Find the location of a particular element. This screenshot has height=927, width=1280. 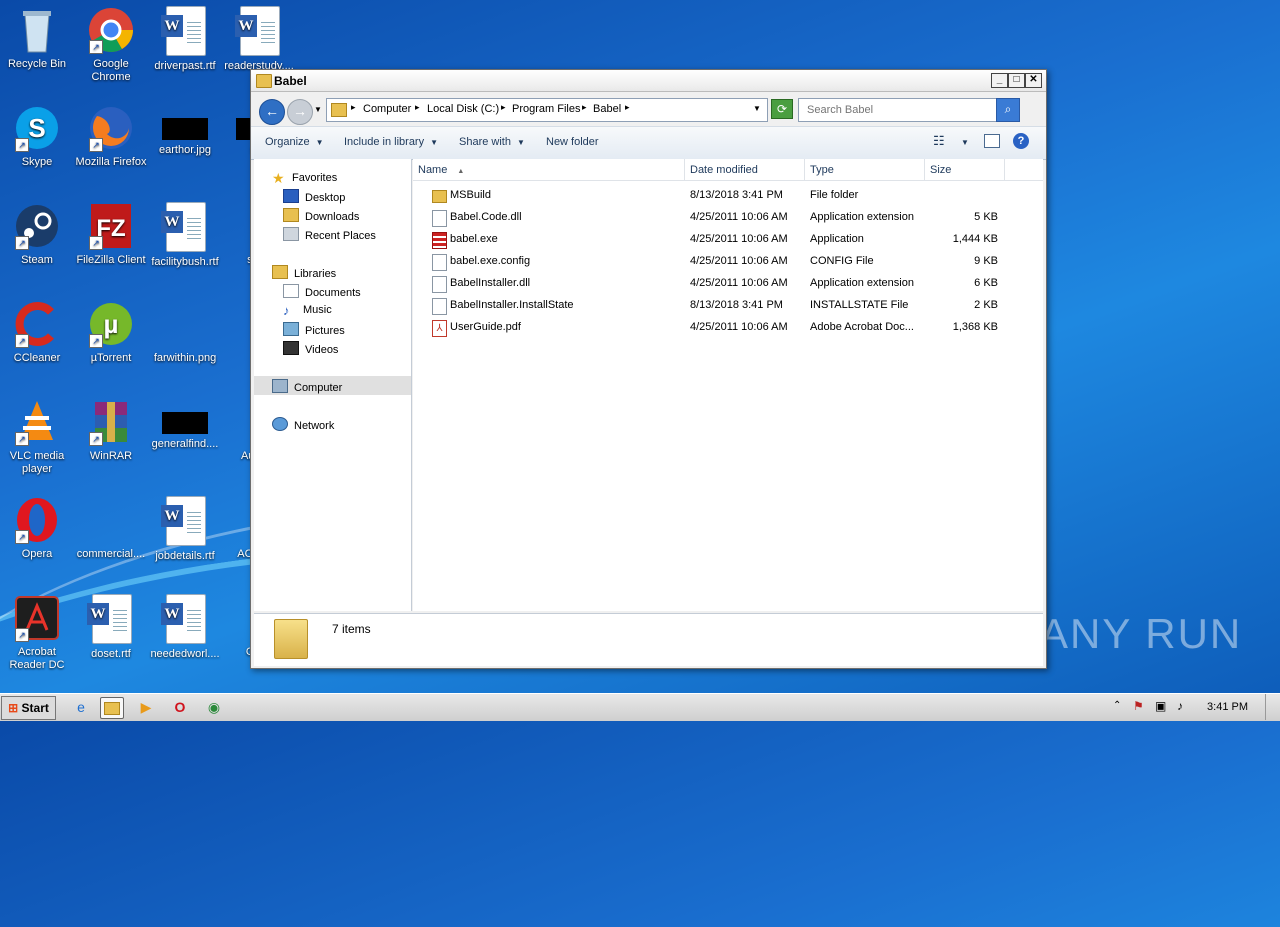

new-folder-button: New folder is located at coordinates (572, 142).